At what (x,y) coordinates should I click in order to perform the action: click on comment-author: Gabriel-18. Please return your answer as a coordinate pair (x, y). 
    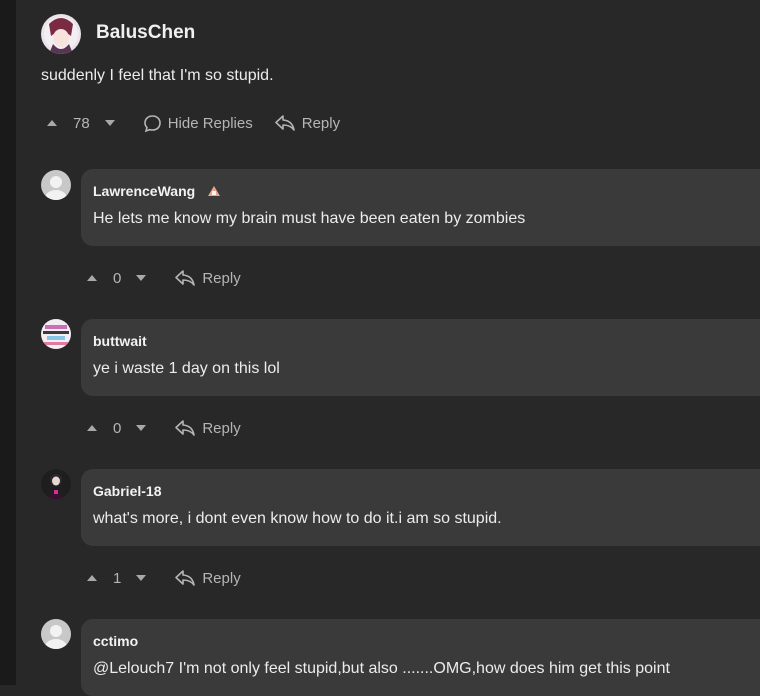
    Looking at the image, I should click on (127, 491).